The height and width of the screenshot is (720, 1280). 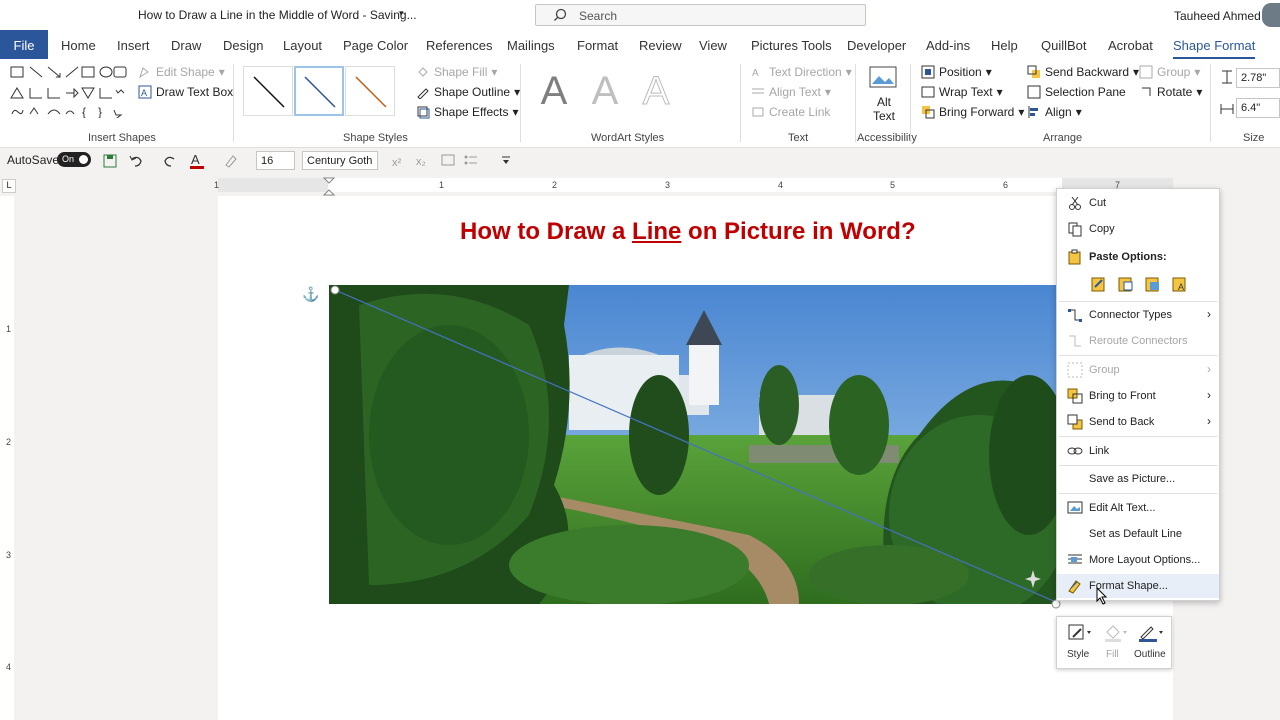 What do you see at coordinates (962, 92) in the screenshot?
I see `wrap-text-button: Wrap Text ▾` at bounding box center [962, 92].